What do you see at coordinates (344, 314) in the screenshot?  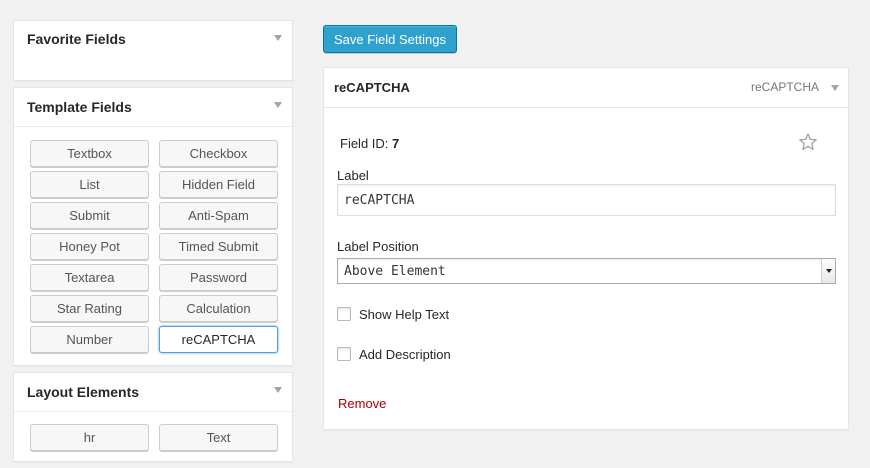 I see `show-help-text-checkbox` at bounding box center [344, 314].